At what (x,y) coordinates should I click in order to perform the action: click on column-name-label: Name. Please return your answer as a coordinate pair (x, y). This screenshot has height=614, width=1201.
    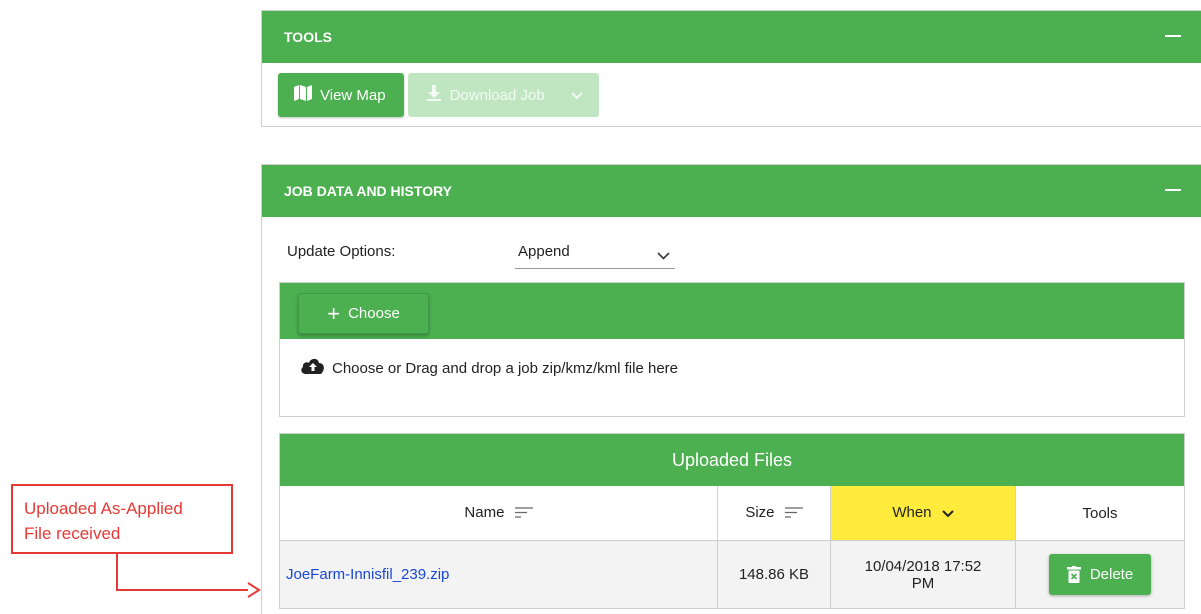
    Looking at the image, I should click on (484, 513).